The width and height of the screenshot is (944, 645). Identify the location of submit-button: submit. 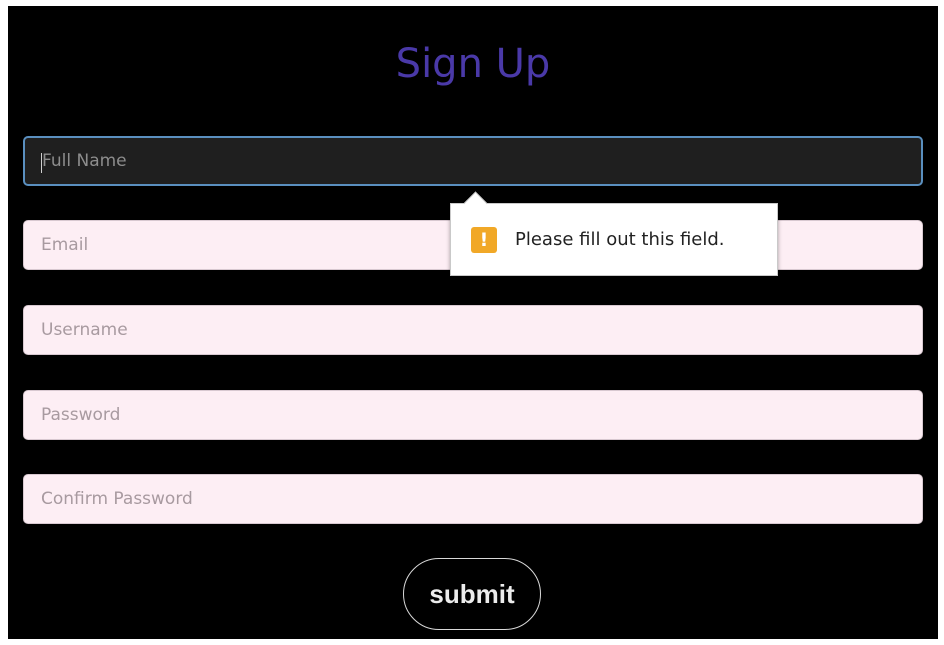
(472, 594).